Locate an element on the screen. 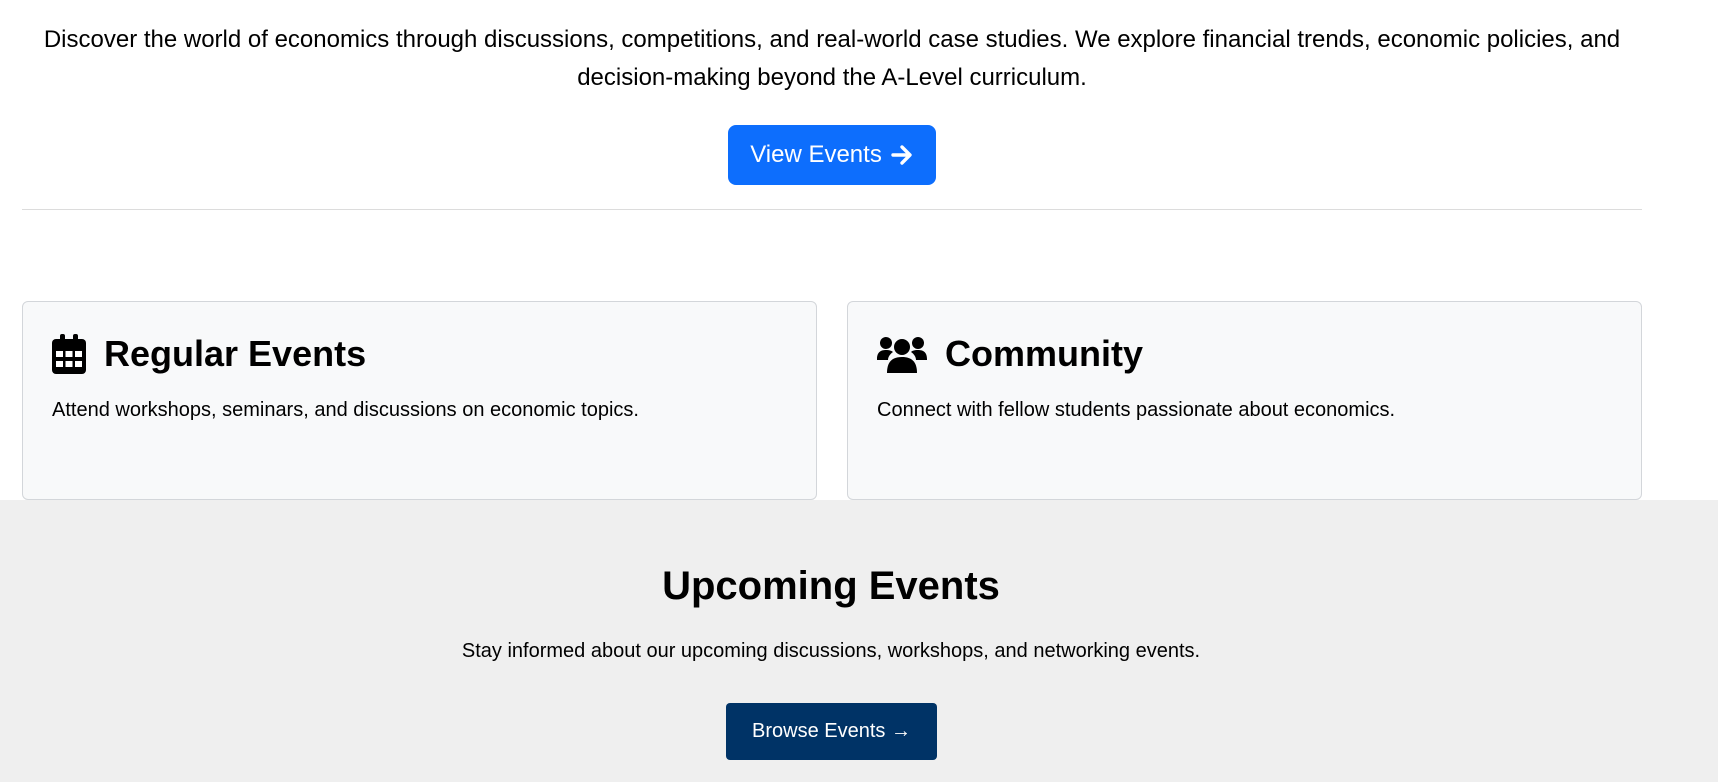 The height and width of the screenshot is (782, 1718). calendar-icon is located at coordinates (69, 354).